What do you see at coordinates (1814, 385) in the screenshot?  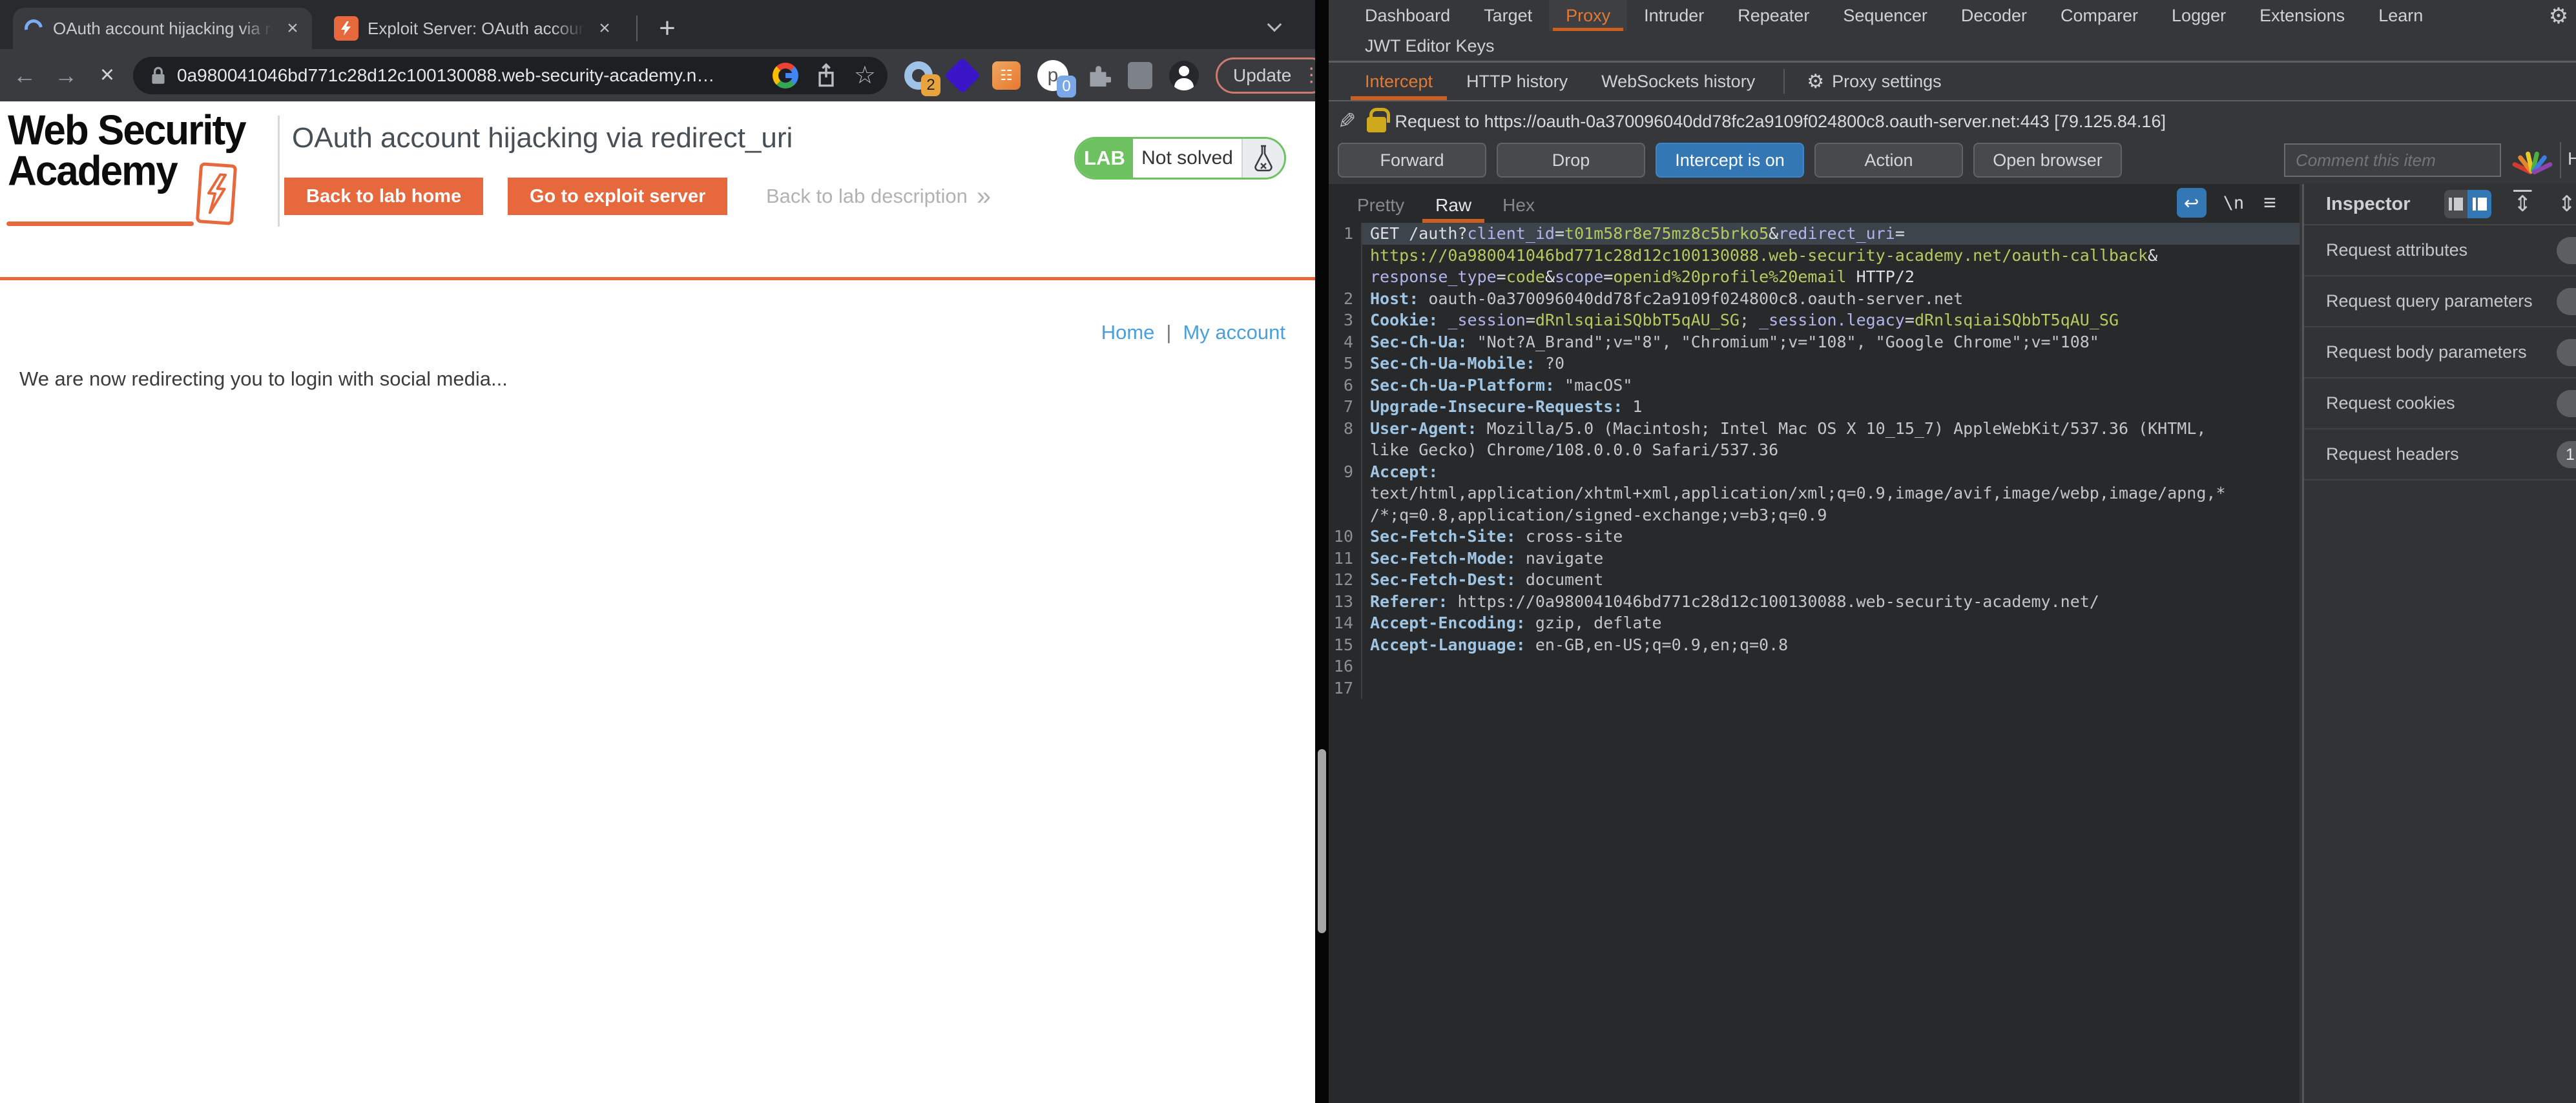 I see `request-line: 6 Sec-Ch-Ua-Platform: "macOS"` at bounding box center [1814, 385].